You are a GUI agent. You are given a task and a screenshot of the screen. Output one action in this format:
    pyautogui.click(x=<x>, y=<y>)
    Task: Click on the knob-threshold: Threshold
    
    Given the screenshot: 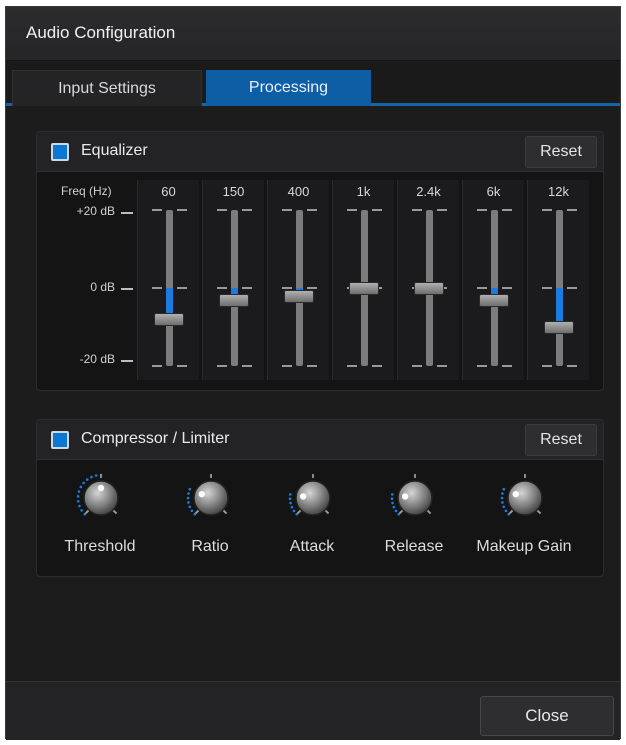 What is the action you would take?
    pyautogui.click(x=100, y=518)
    